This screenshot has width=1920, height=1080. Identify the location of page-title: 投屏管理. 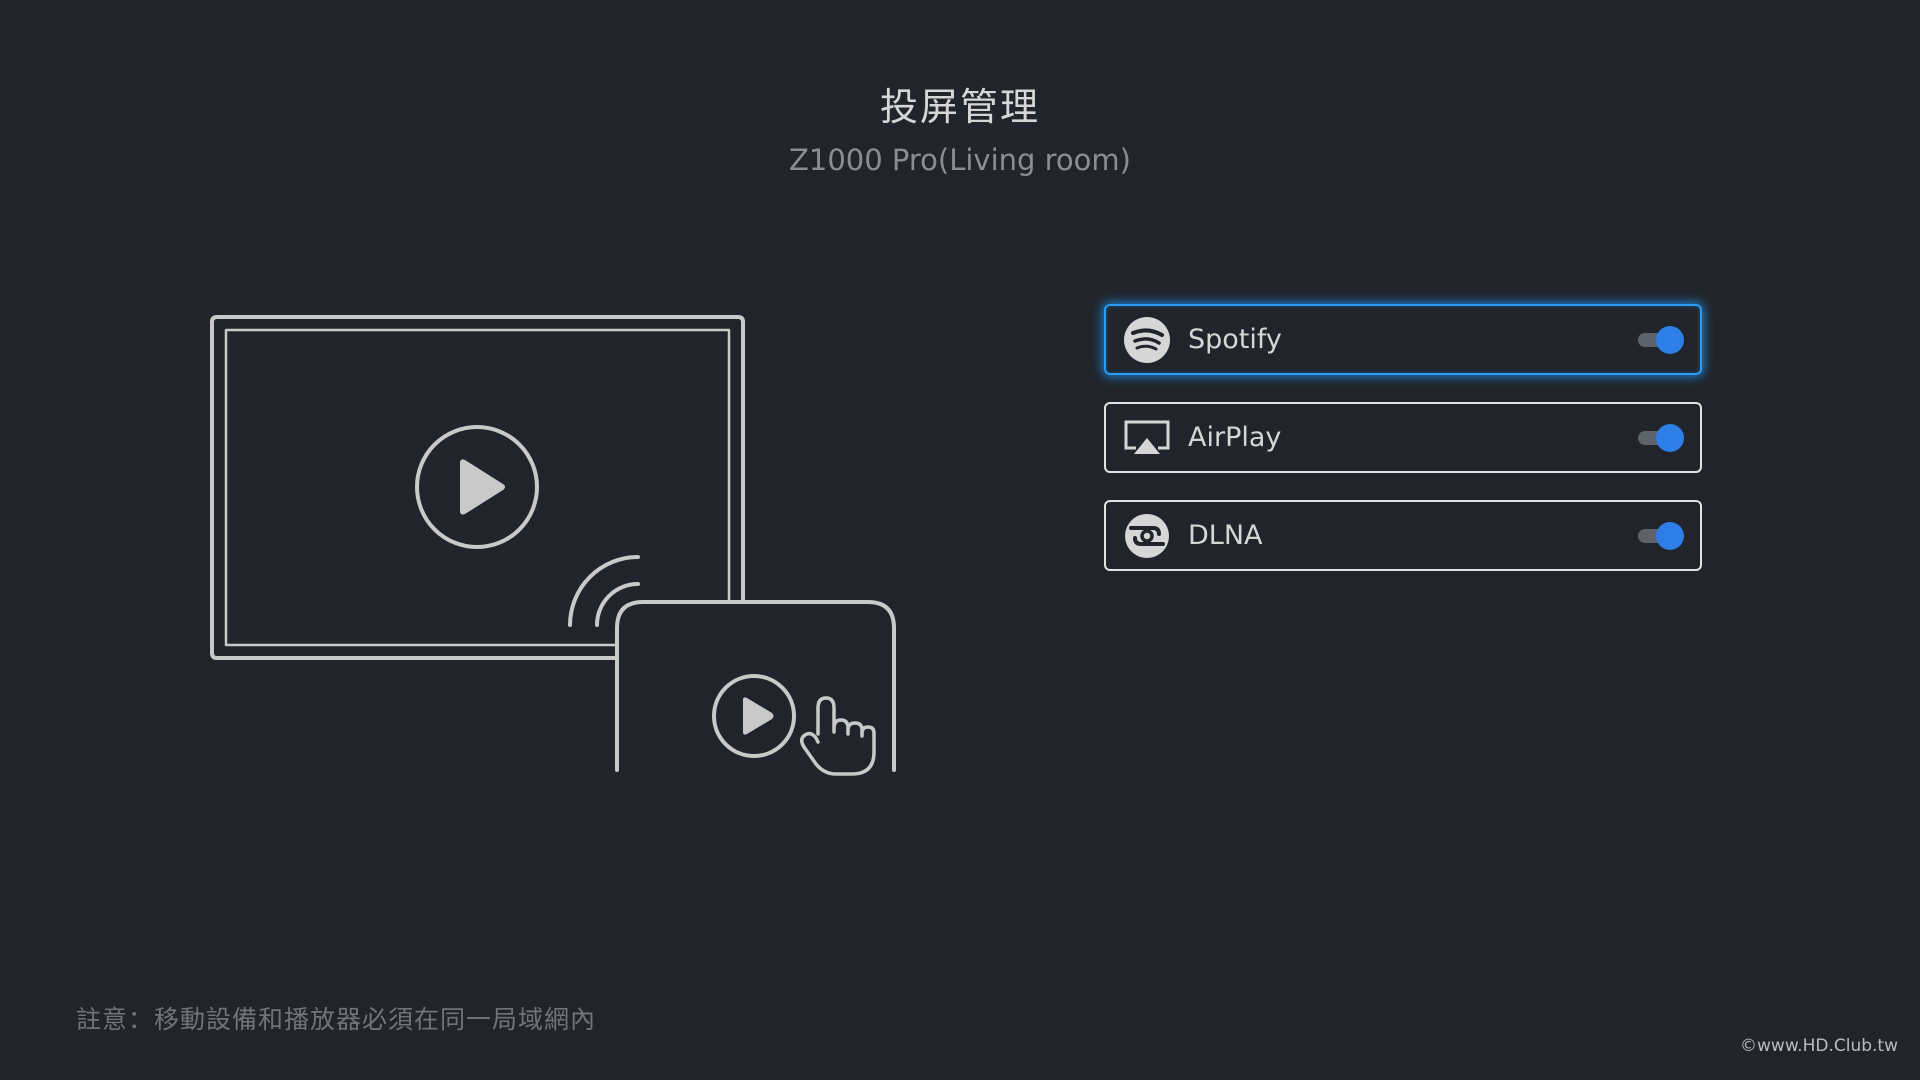
(959, 107).